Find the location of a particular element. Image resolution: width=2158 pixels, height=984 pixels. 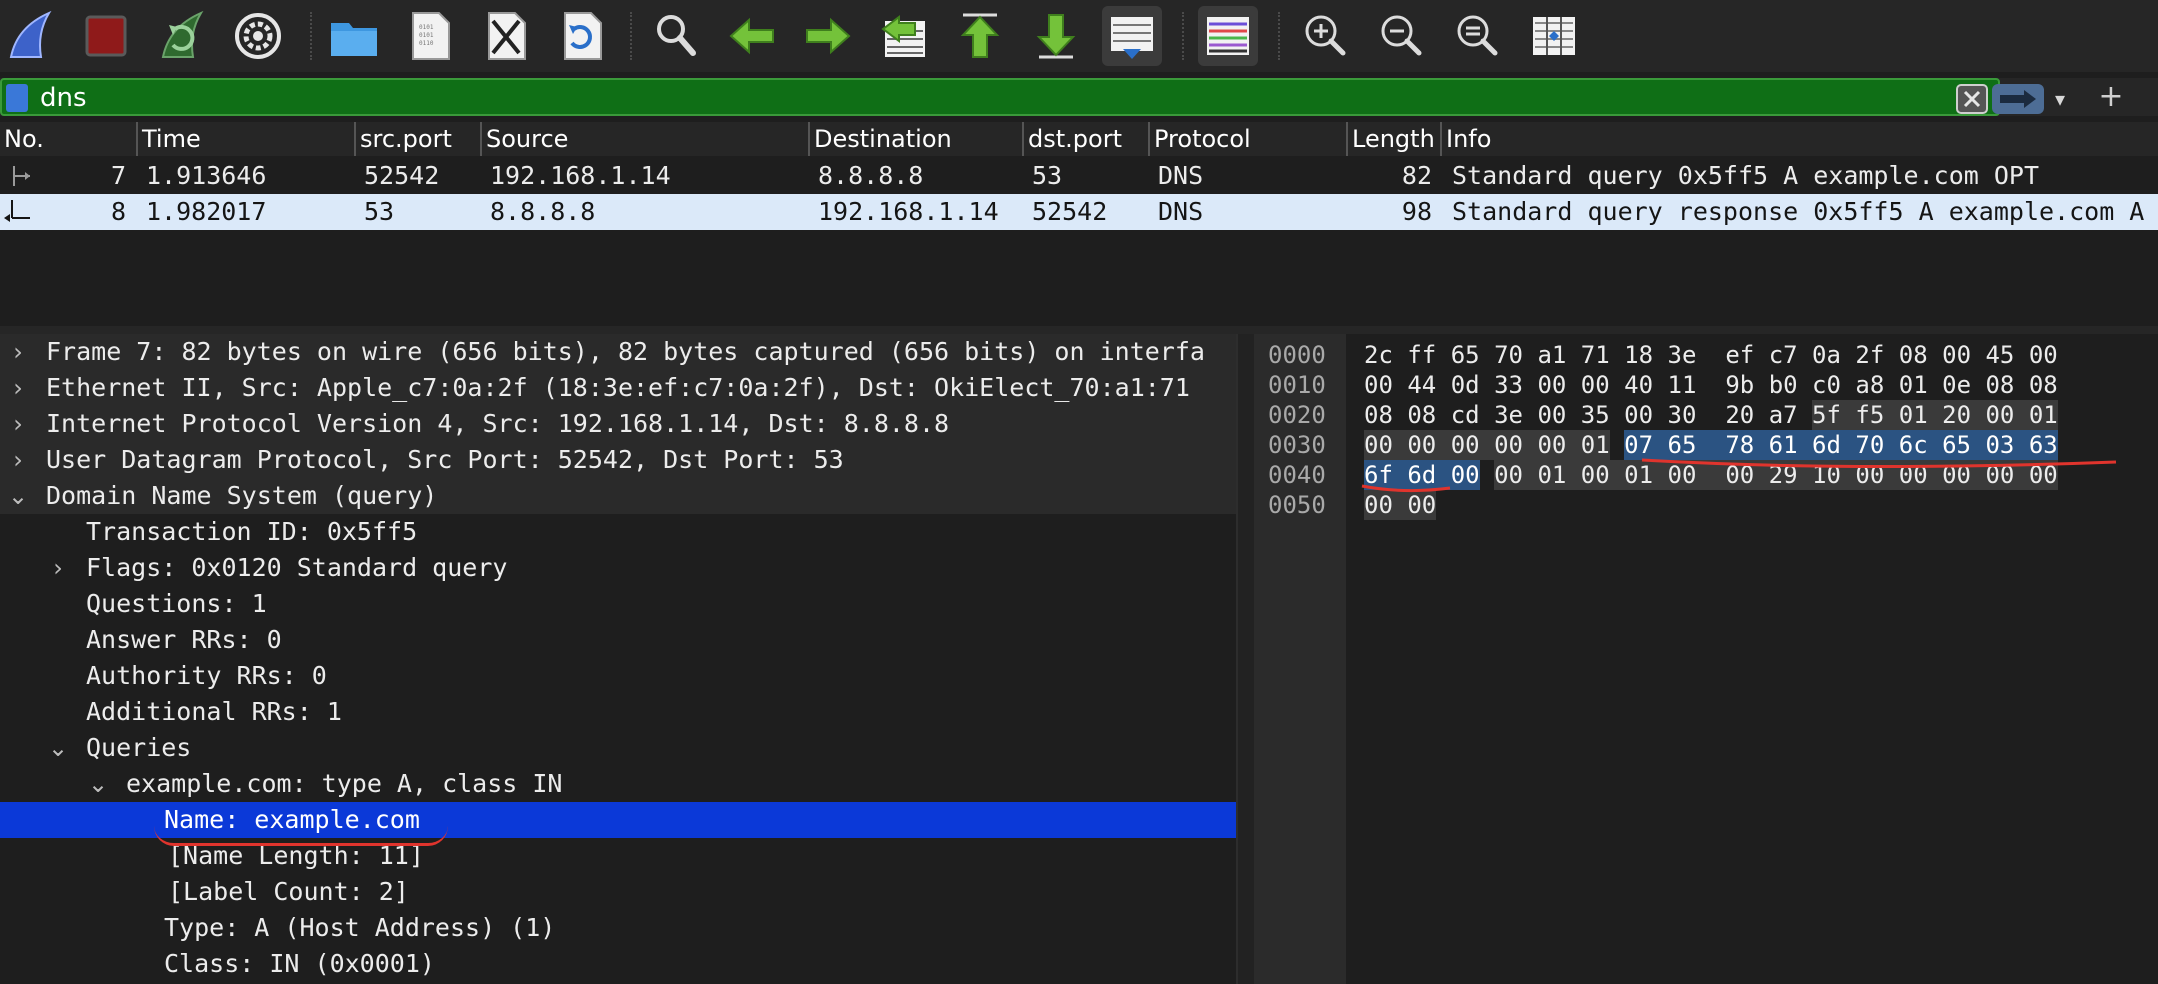

detail-answer-rrs: Answer RRs: 0 is located at coordinates (618, 640).